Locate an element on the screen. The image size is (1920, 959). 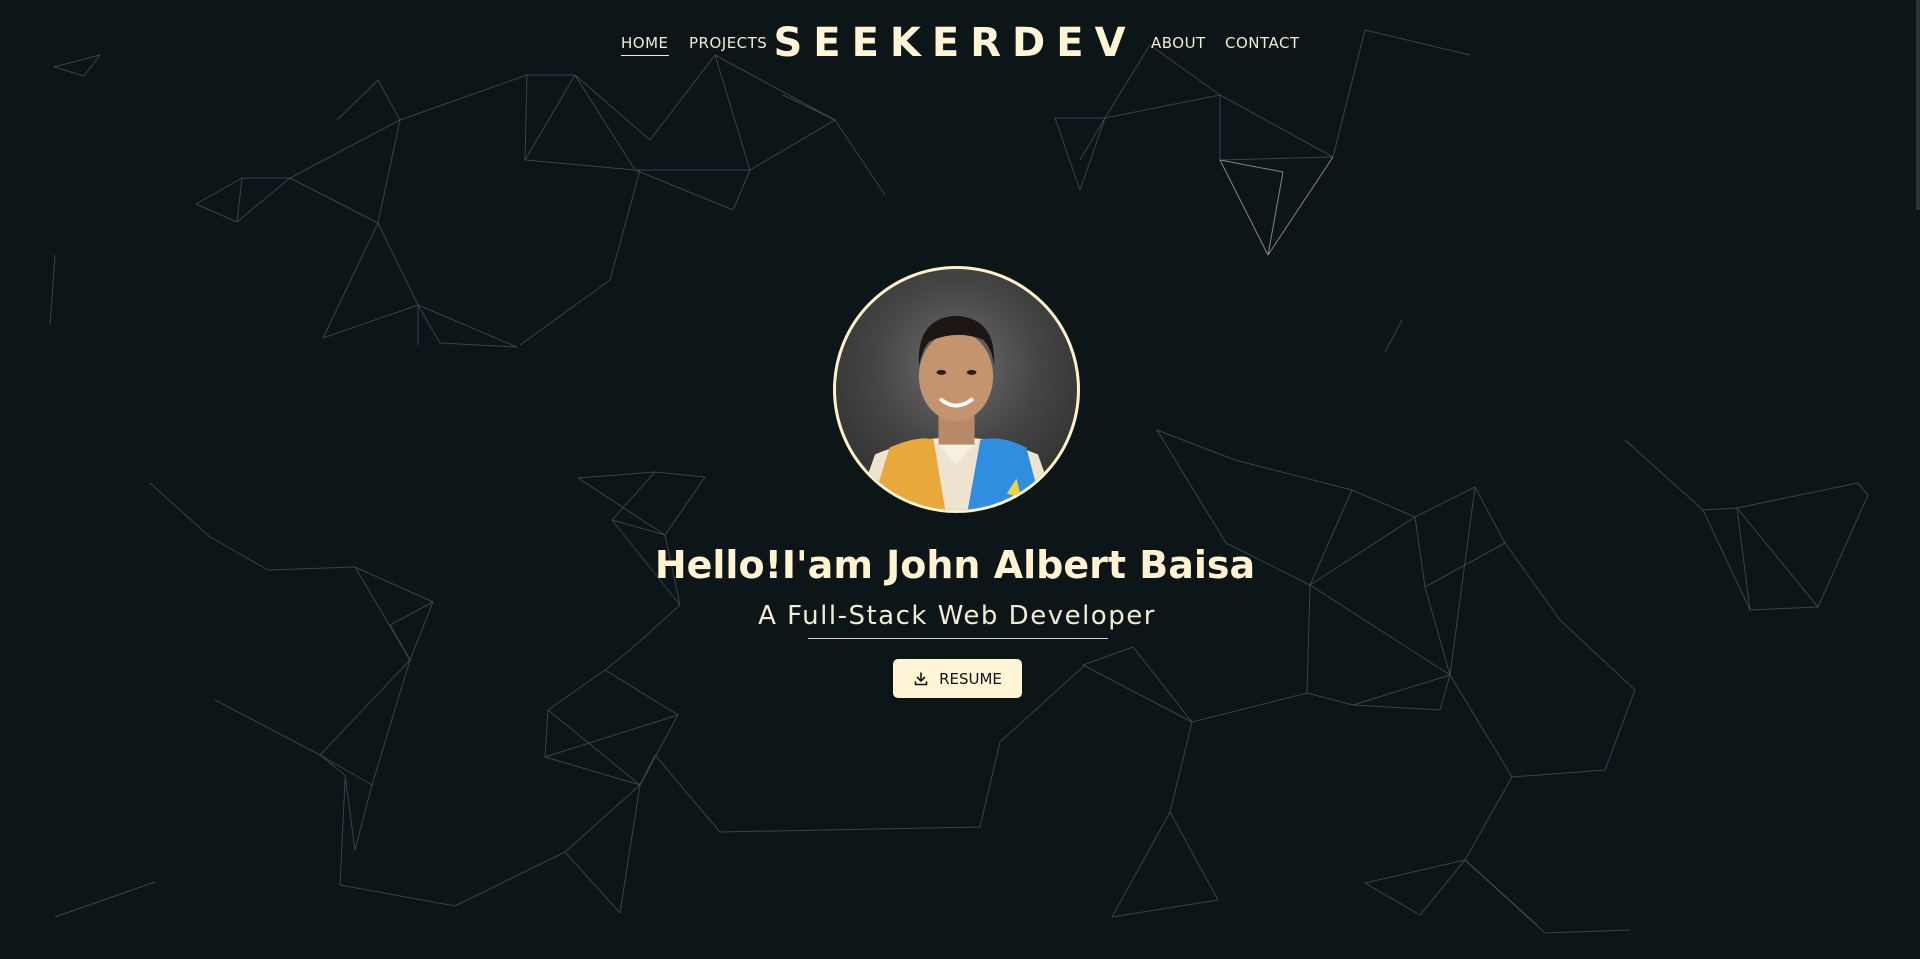
brand-logo: SEEKERDEV is located at coordinates (954, 43).